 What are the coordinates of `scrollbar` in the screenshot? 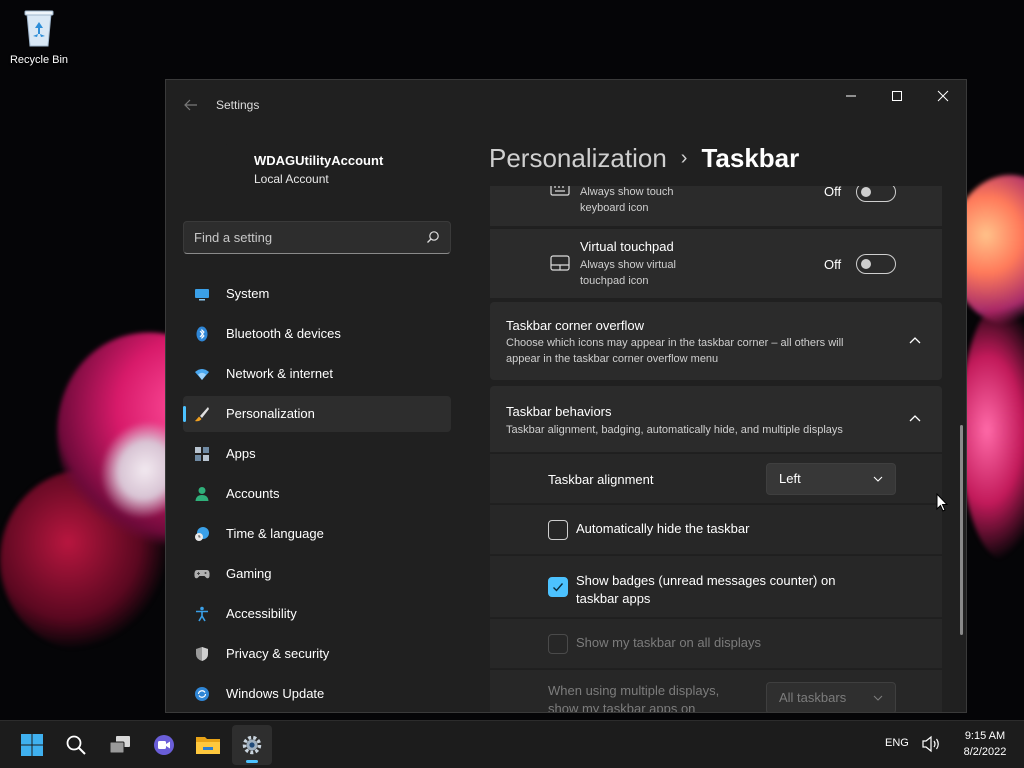 It's located at (961, 530).